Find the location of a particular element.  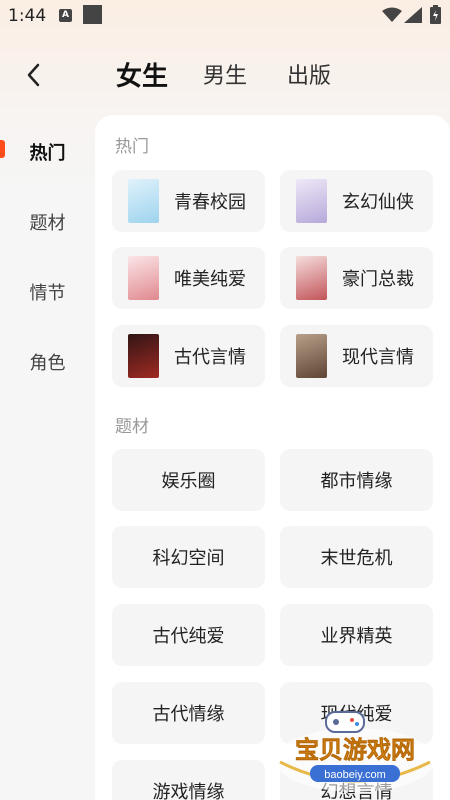

category-label: 科幻空间 is located at coordinates (188, 558).